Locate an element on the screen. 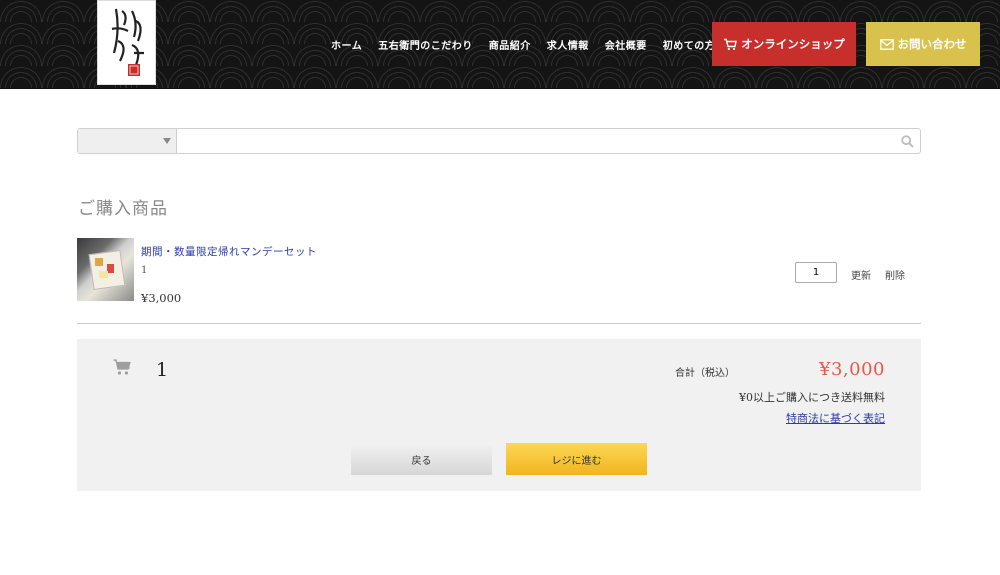 The width and height of the screenshot is (1000, 575). section-title: ご購入商品 is located at coordinates (123, 209).